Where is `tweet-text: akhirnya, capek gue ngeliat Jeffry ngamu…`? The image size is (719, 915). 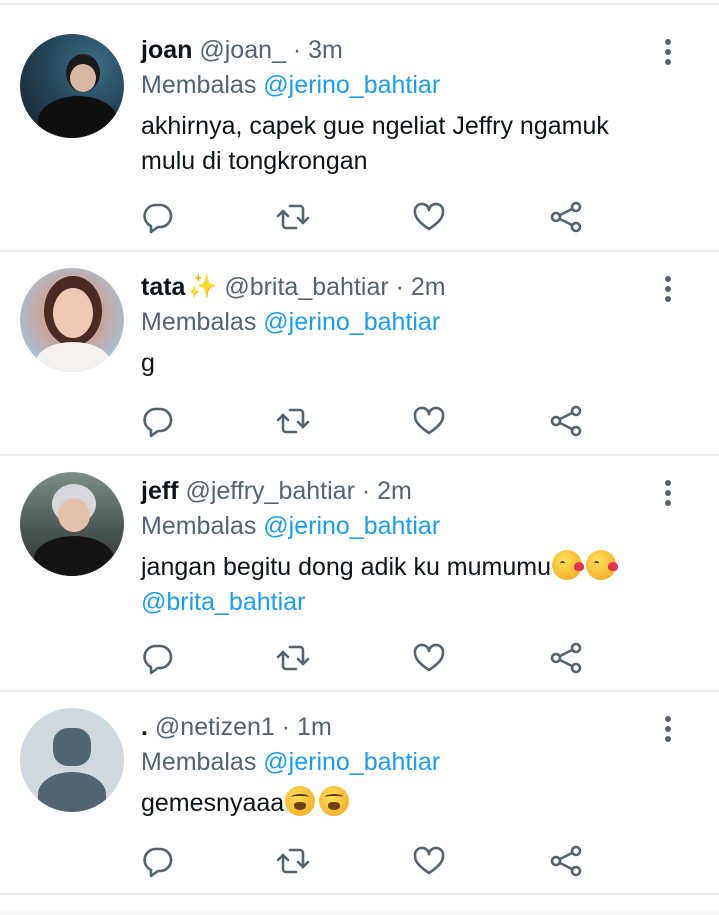 tweet-text: akhirnya, capek gue ngeliat Jeffry ngamu… is located at coordinates (400, 144).